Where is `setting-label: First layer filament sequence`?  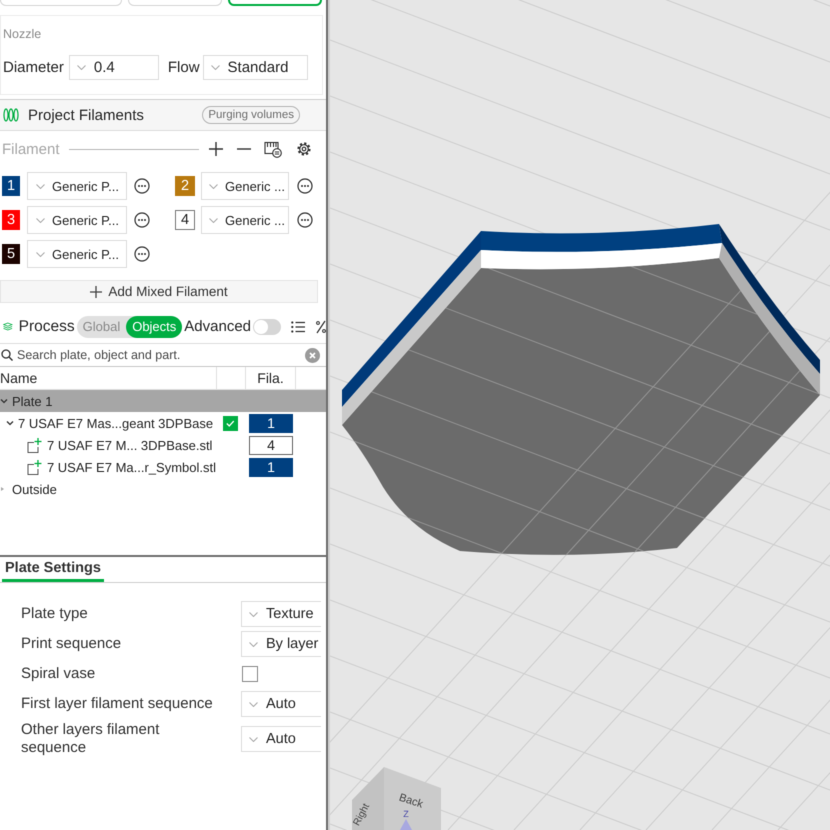
setting-label: First layer filament sequence is located at coordinates (117, 704).